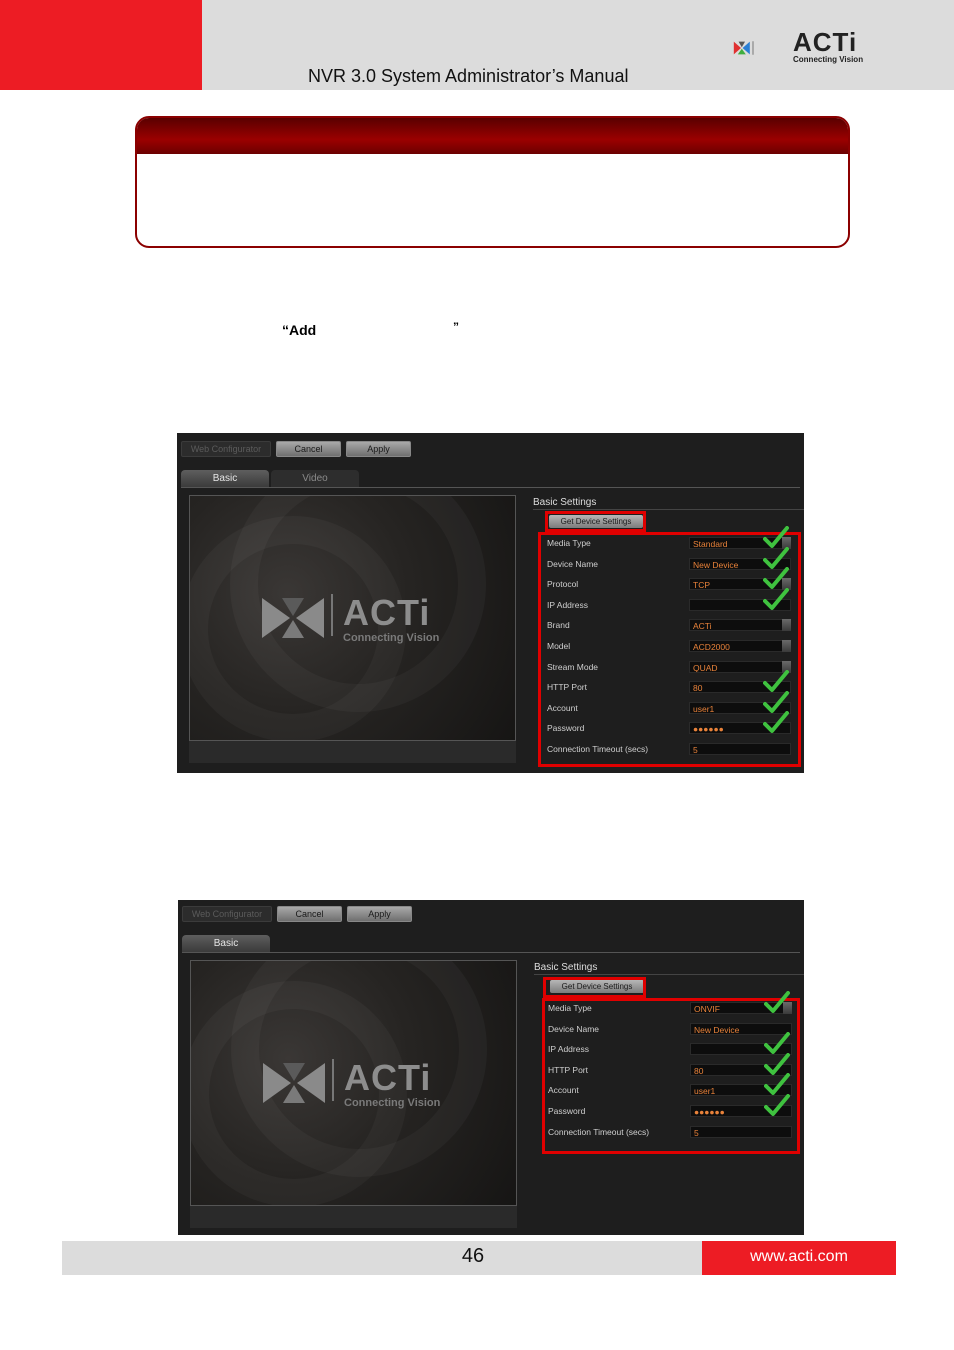 The width and height of the screenshot is (954, 1350). What do you see at coordinates (473, 1256) in the screenshot?
I see `page-number: 46` at bounding box center [473, 1256].